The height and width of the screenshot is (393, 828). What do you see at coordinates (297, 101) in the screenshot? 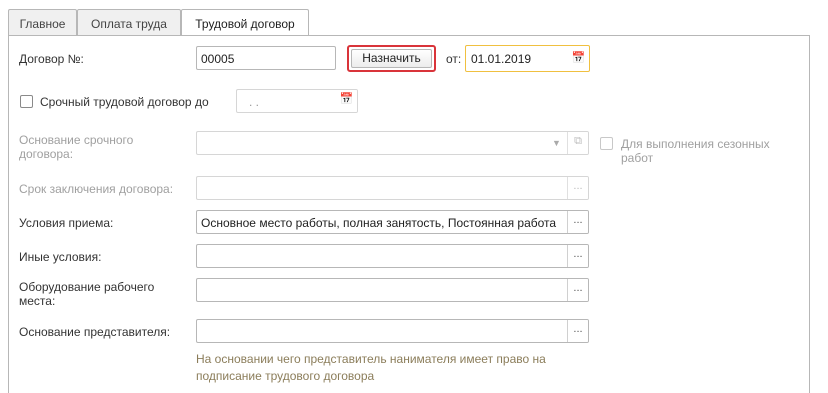
I see `fixed-term-date-input: . . 📅` at bounding box center [297, 101].